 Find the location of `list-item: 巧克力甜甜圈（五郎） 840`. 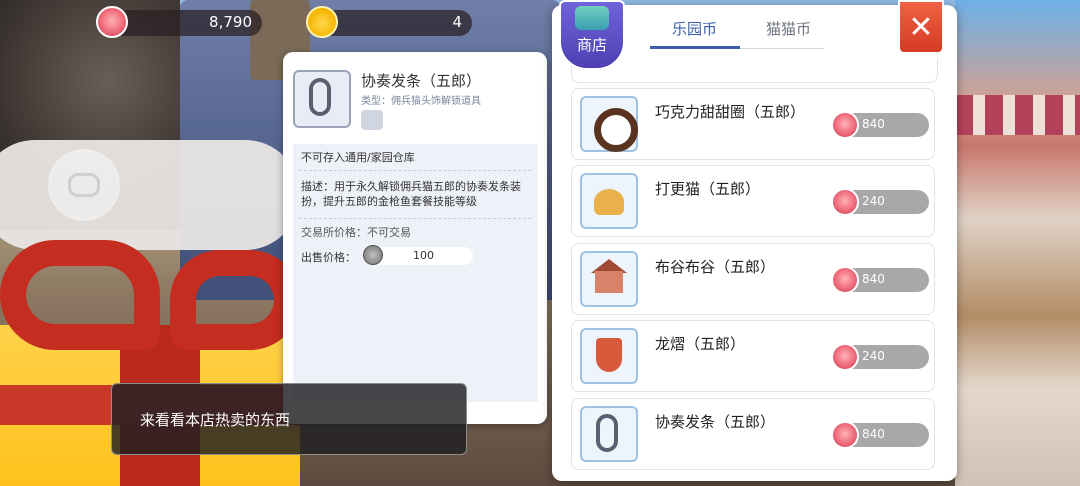

list-item: 巧克力甜甜圈（五郎） 840 is located at coordinates (753, 124).